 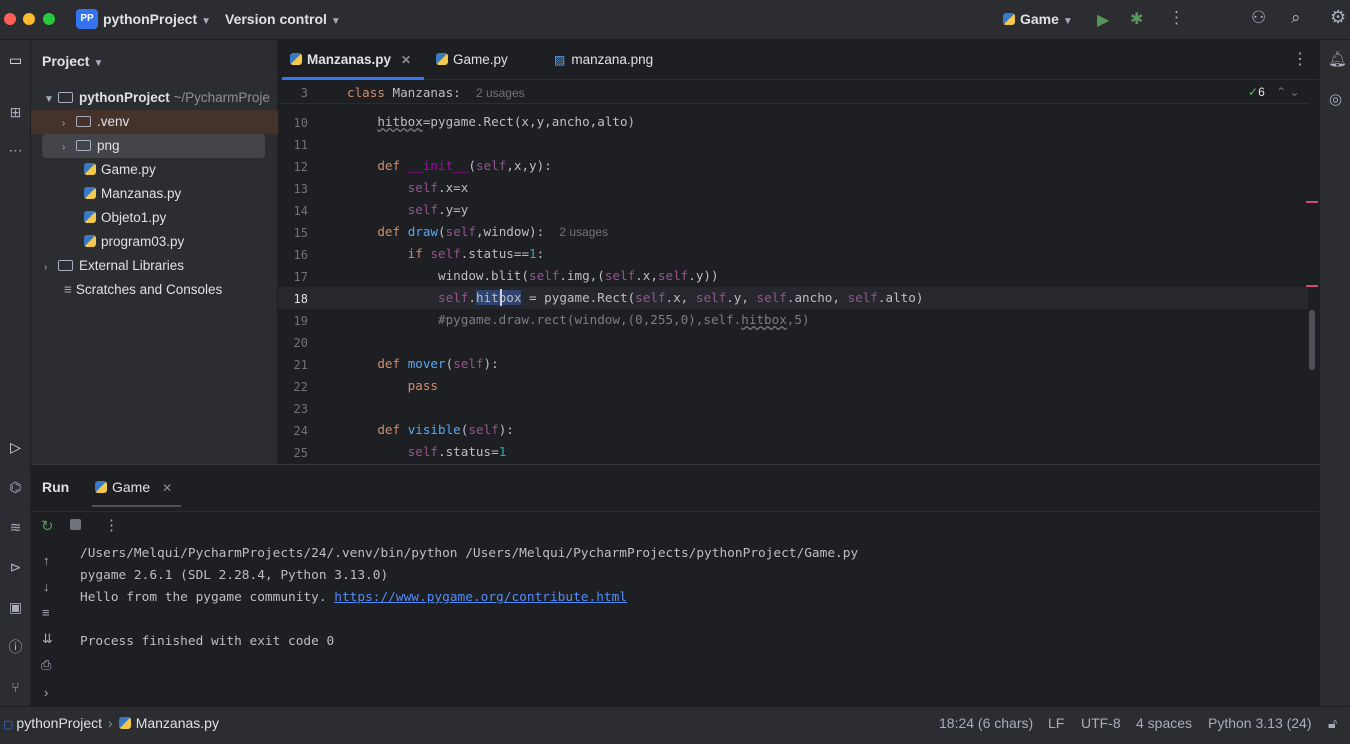 What do you see at coordinates (46, 612) in the screenshot?
I see `soft-wrap-icon: ≡` at bounding box center [46, 612].